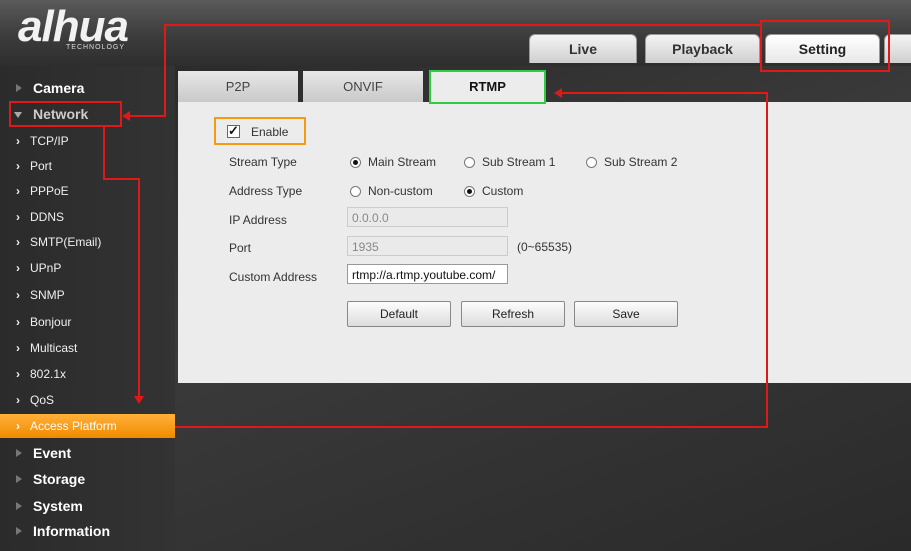 This screenshot has width=911, height=551. Describe the element at coordinates (73, 426) in the screenshot. I see `sidebar-item-label: Access Platform` at that location.